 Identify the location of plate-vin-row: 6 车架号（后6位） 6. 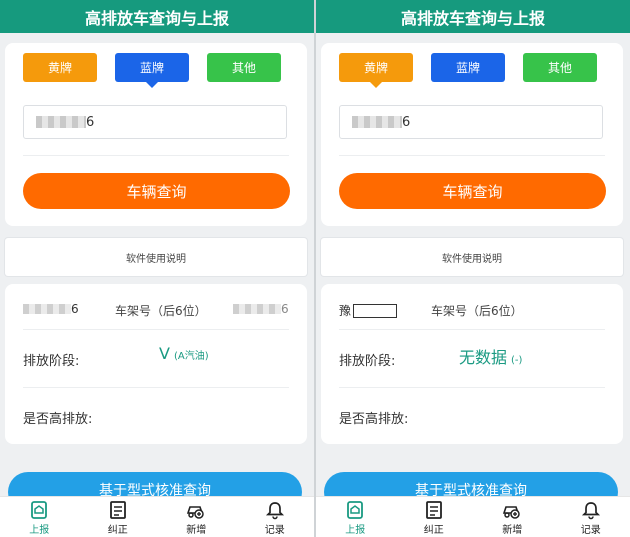
(156, 310).